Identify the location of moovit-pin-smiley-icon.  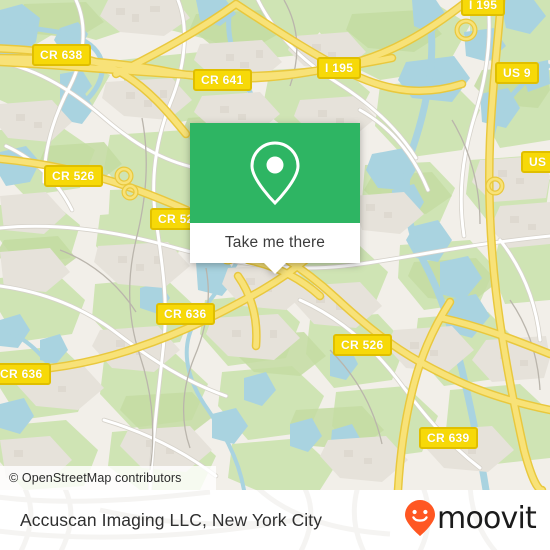
(420, 520).